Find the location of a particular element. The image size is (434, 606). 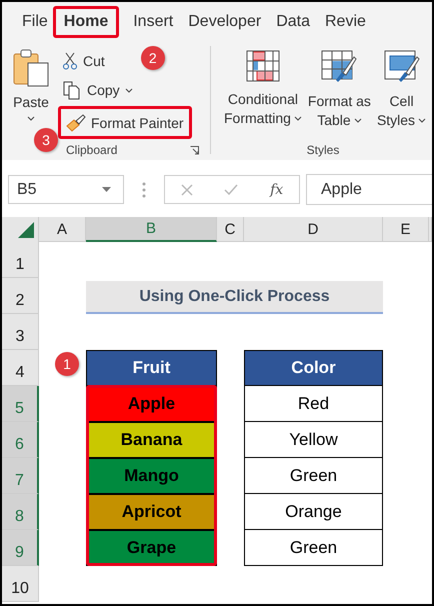

ribbon-tab: Insert is located at coordinates (160, 22).